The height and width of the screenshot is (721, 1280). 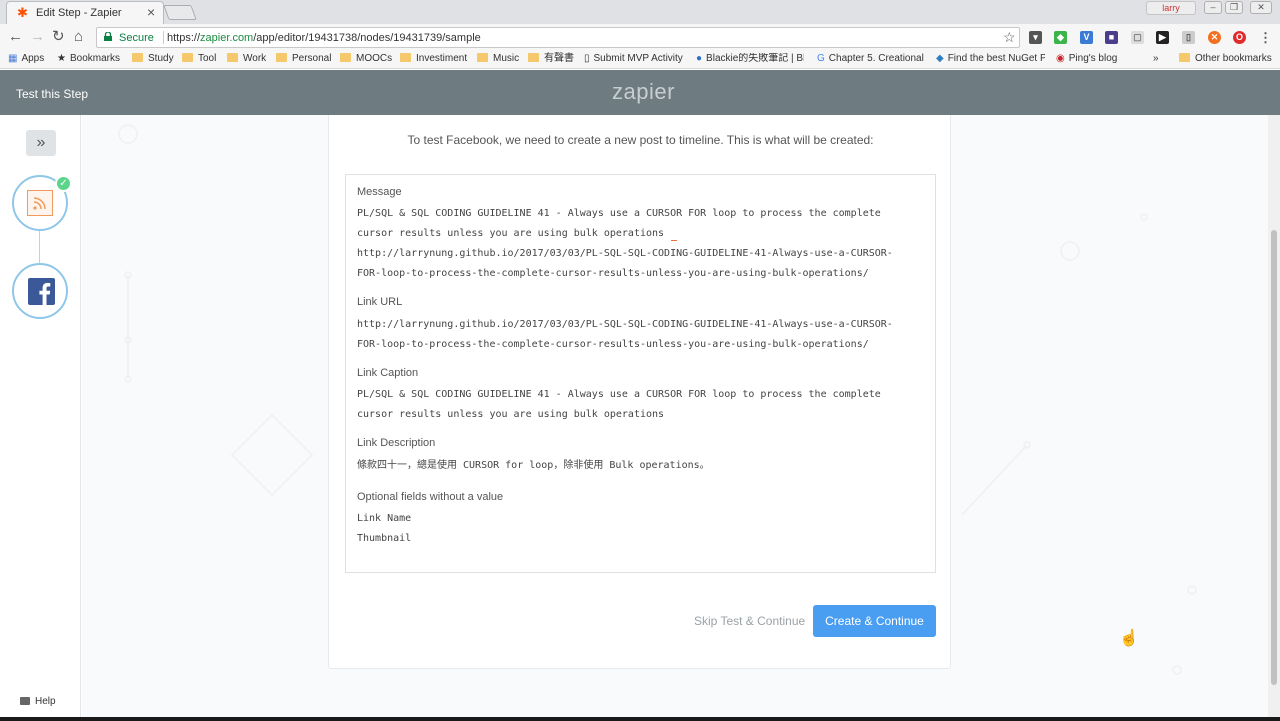 I want to click on bookmark-star-icon: ☆, so click(x=1009, y=37).